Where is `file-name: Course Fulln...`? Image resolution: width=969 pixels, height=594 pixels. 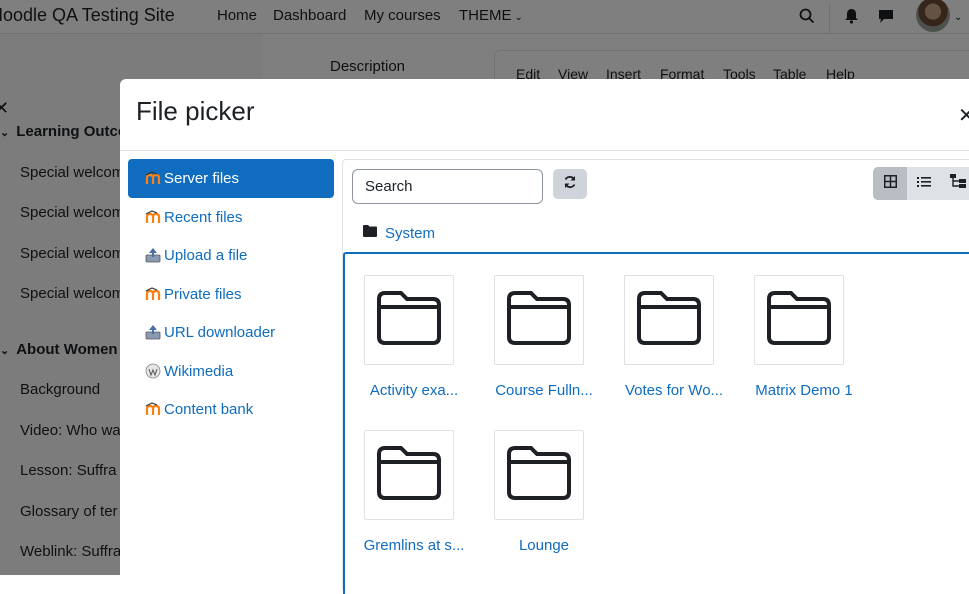 file-name: Course Fulln... is located at coordinates (544, 390).